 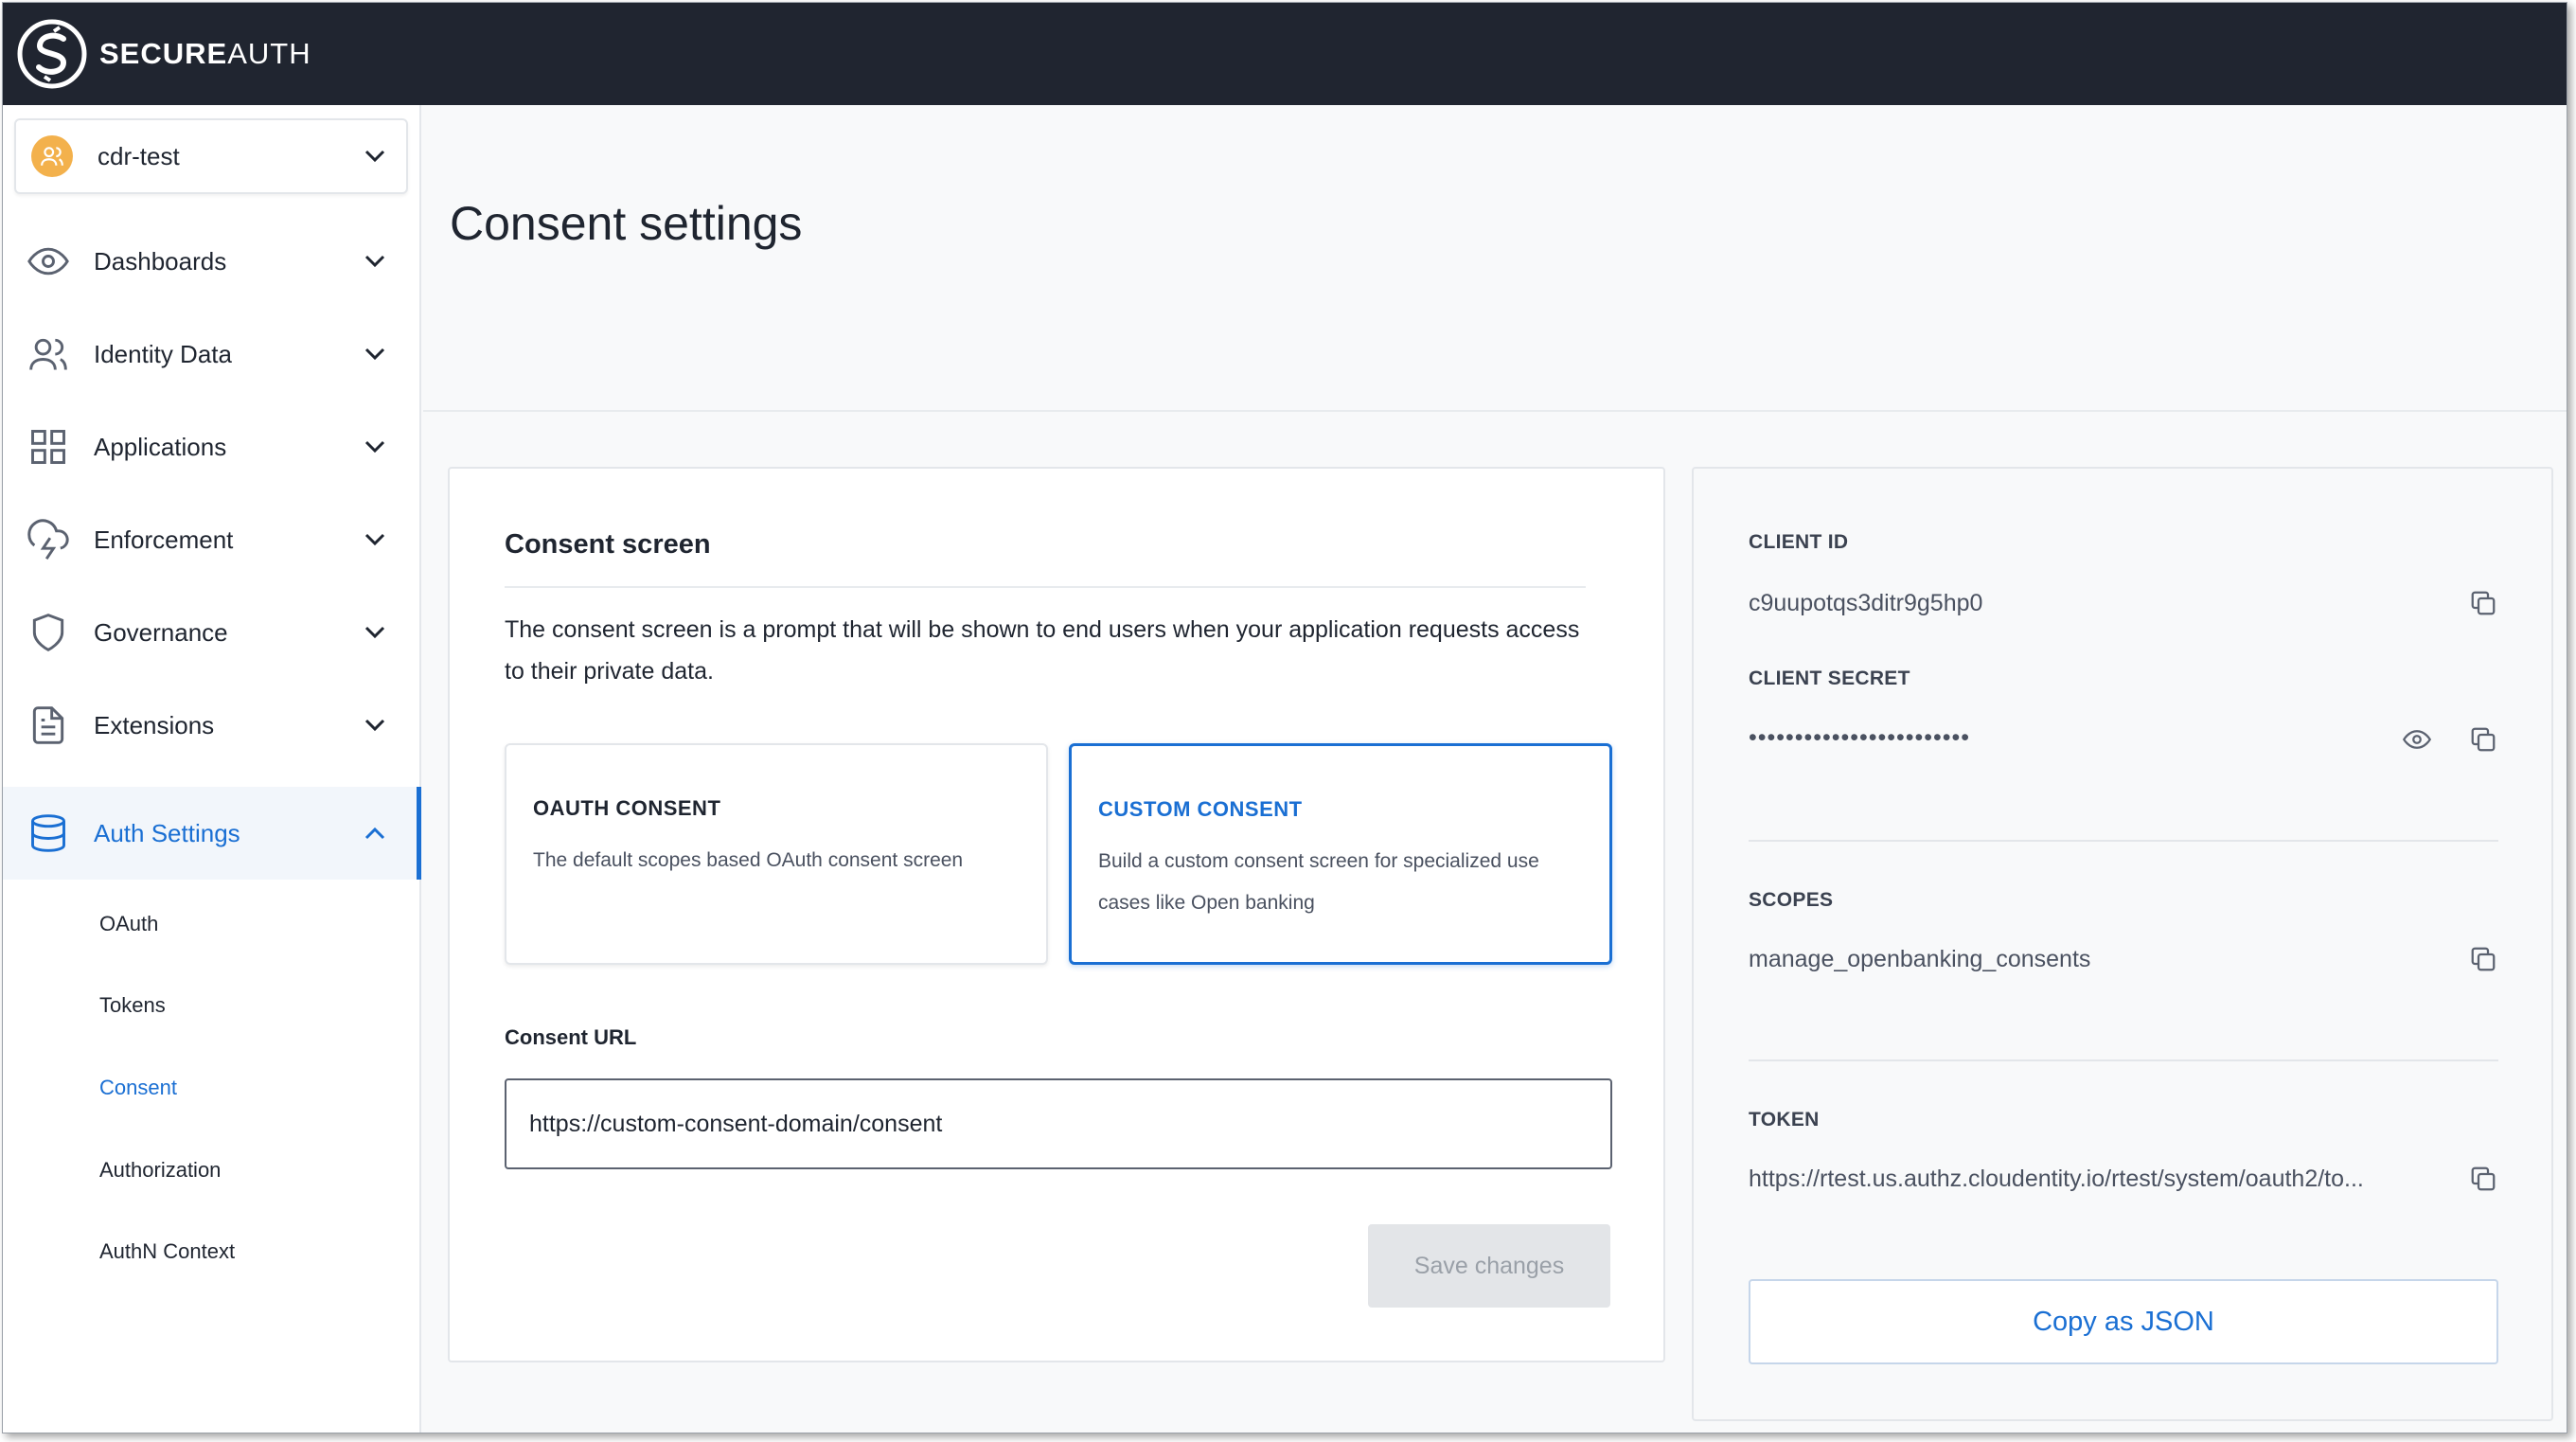 I want to click on option-title: CUSTOM CONSENT, so click(x=1201, y=809).